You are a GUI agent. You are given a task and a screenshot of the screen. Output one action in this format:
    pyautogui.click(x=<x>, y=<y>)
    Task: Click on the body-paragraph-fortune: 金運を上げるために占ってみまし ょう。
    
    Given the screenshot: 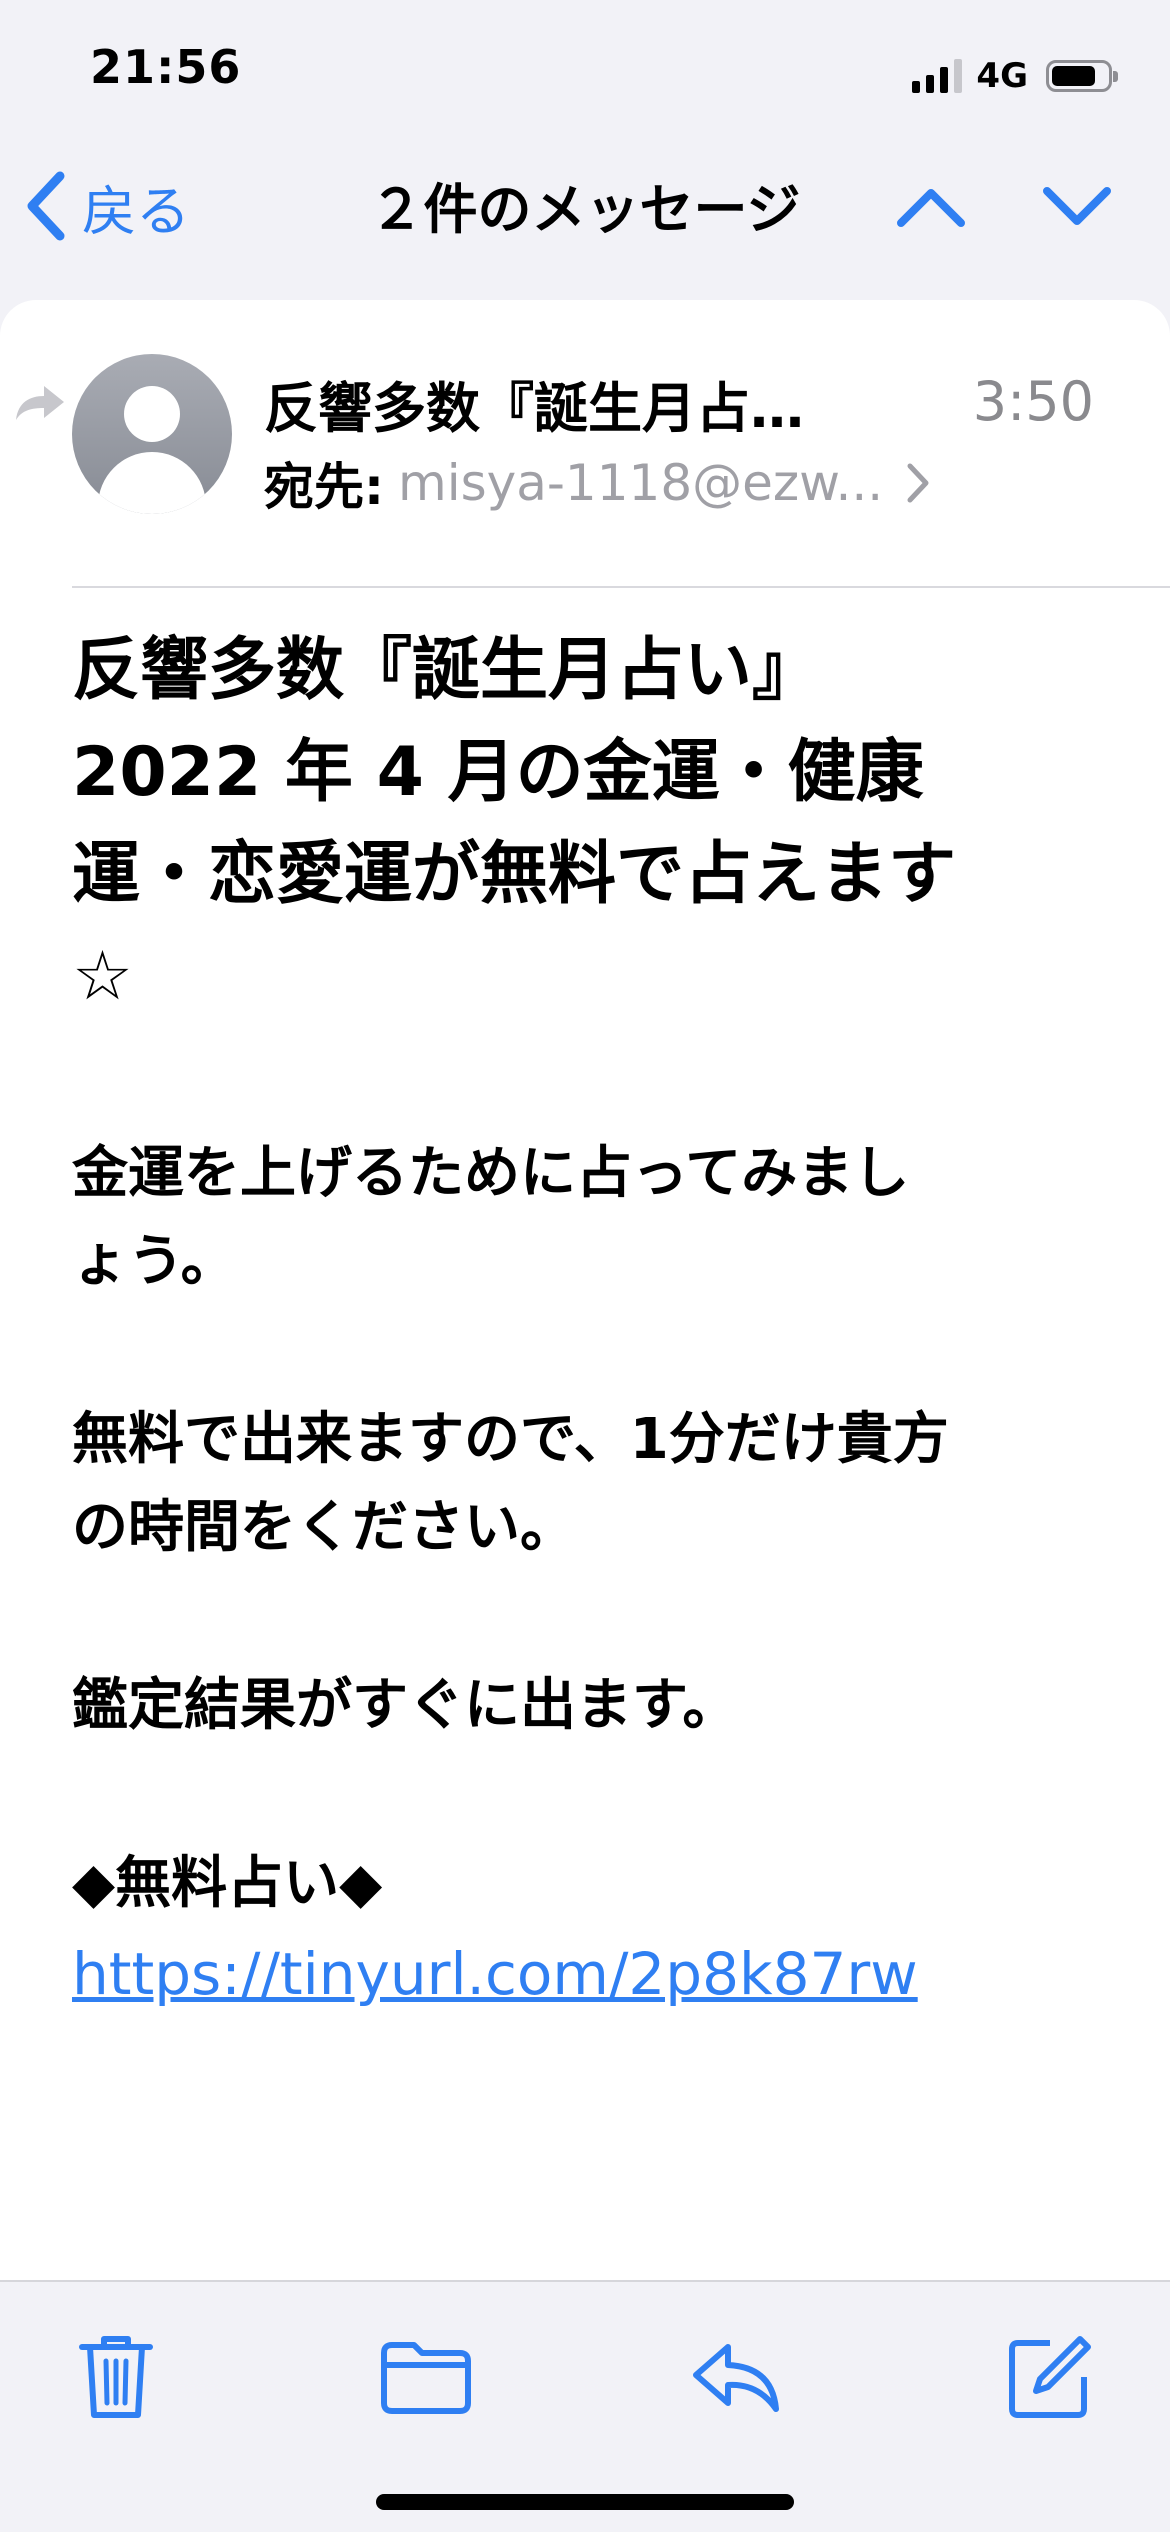 What is the action you would take?
    pyautogui.click(x=592, y=1218)
    